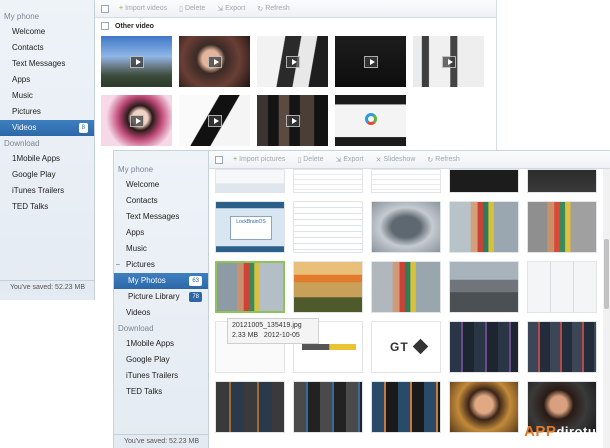  I want to click on sidebar-item-my-photos: My Photos 63, so click(161, 281).